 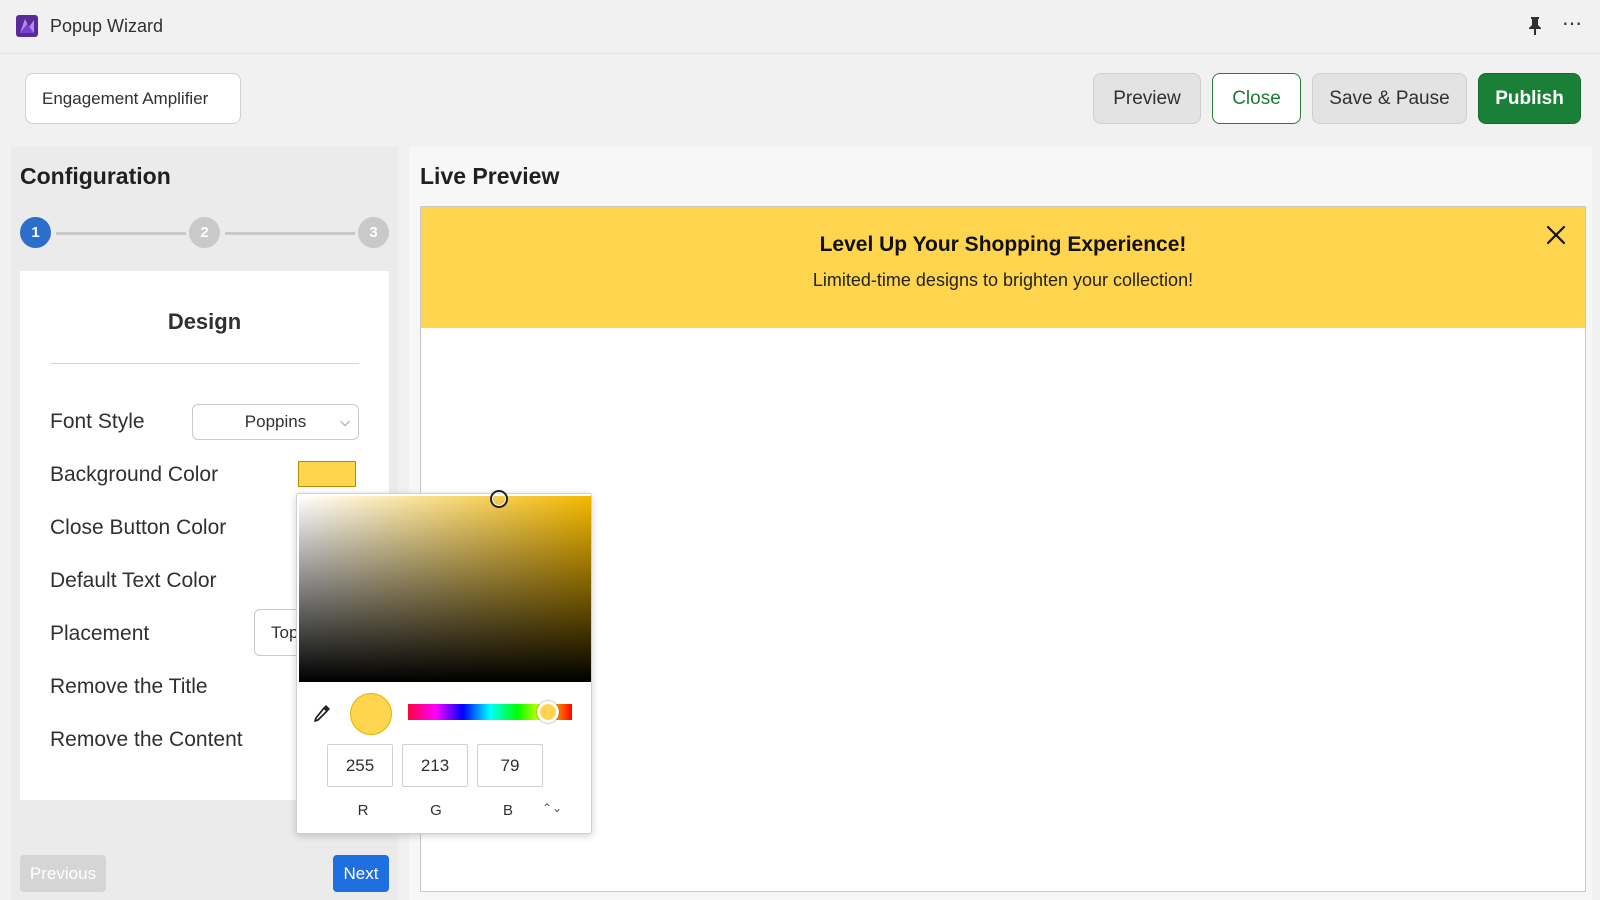 I want to click on close-button-color-label: Close Button Color, so click(x=138, y=527).